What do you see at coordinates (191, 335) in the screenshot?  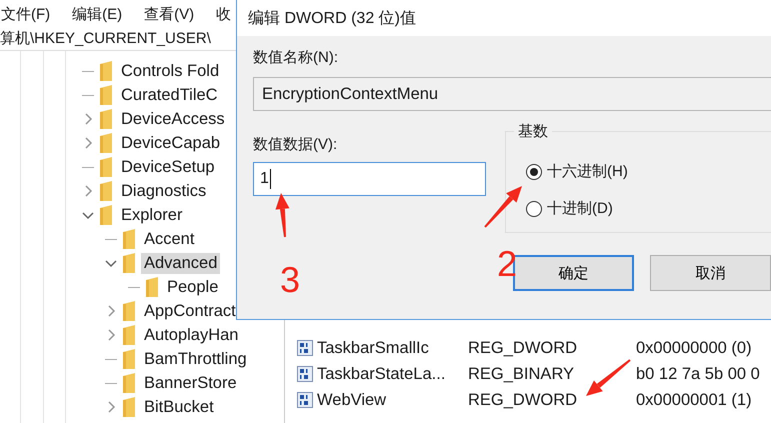 I see `tree-item: AutoplayHan` at bounding box center [191, 335].